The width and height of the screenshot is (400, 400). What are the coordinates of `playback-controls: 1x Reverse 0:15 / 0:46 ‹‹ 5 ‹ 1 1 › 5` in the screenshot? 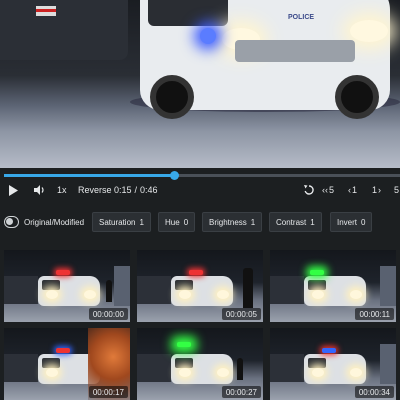 It's located at (200, 190).